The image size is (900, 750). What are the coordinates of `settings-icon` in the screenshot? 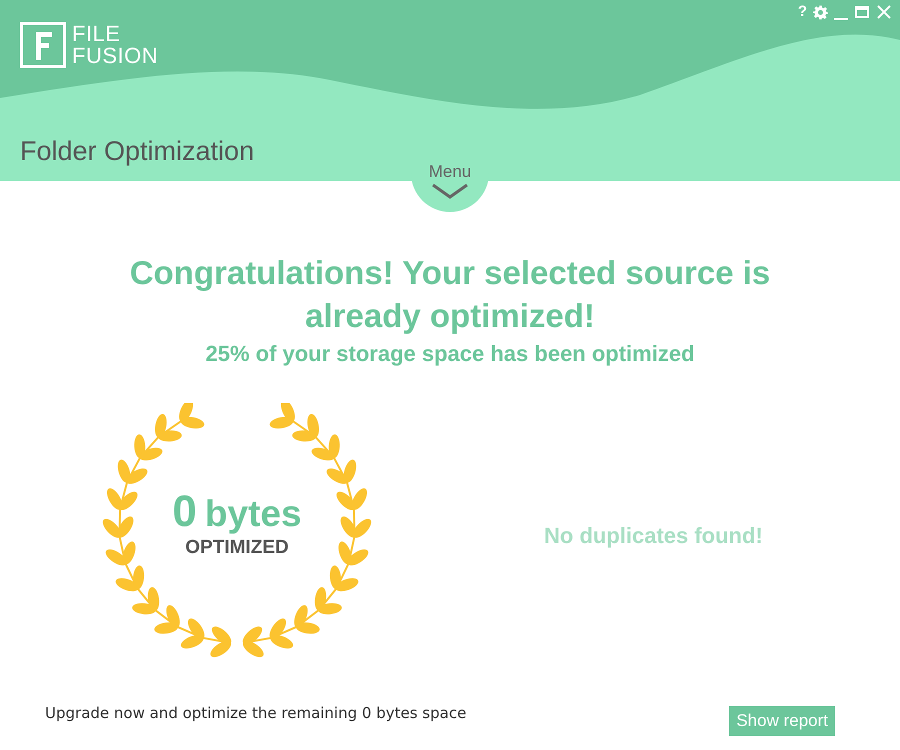 It's located at (820, 12).